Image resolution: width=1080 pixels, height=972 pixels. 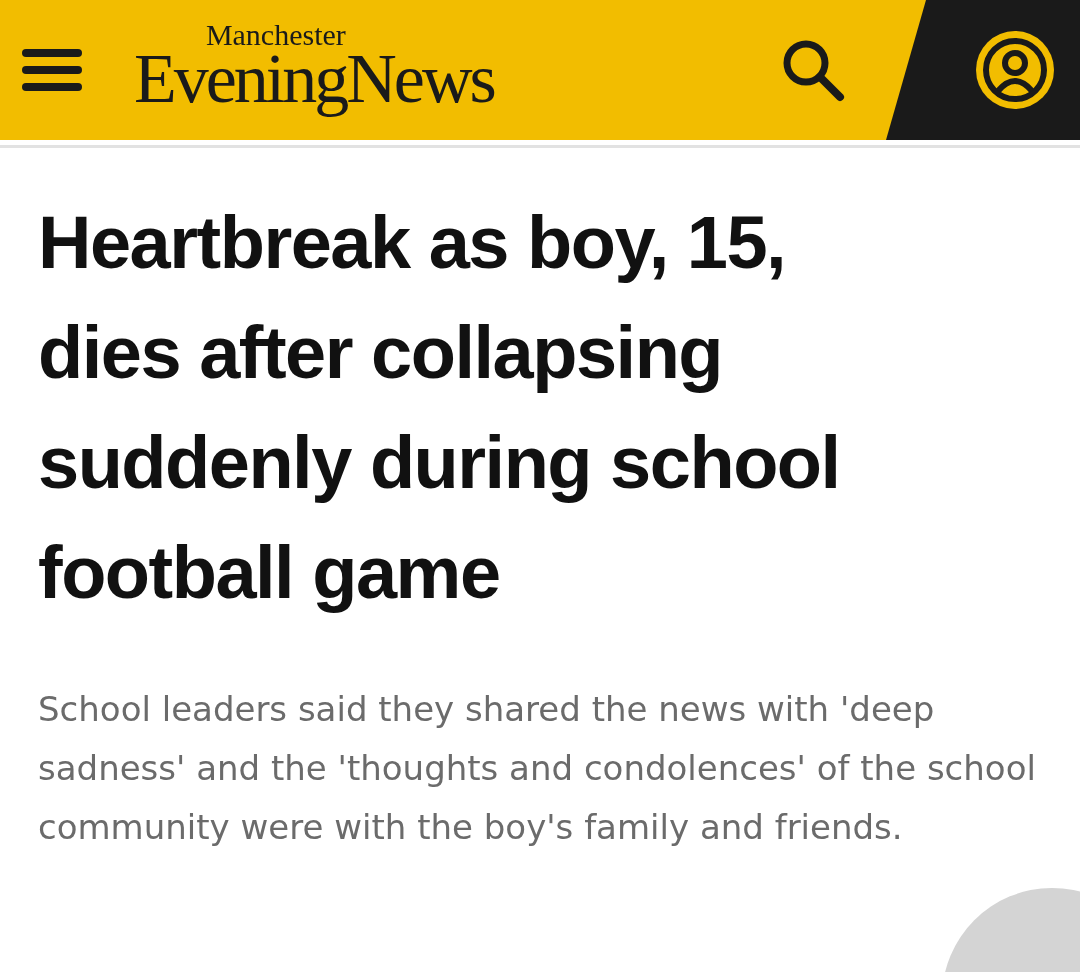 I want to click on menu-button, so click(x=52, y=70).